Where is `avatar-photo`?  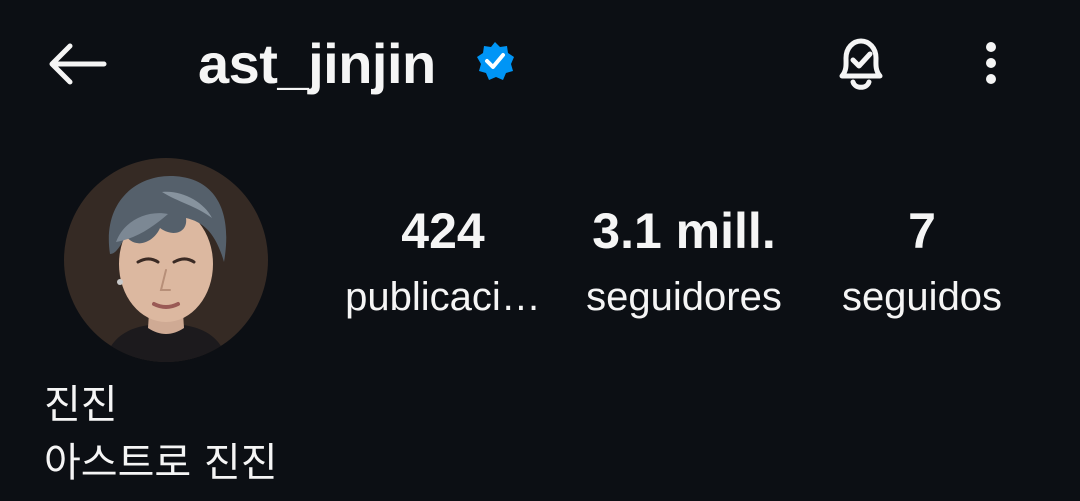
avatar-photo is located at coordinates (166, 260).